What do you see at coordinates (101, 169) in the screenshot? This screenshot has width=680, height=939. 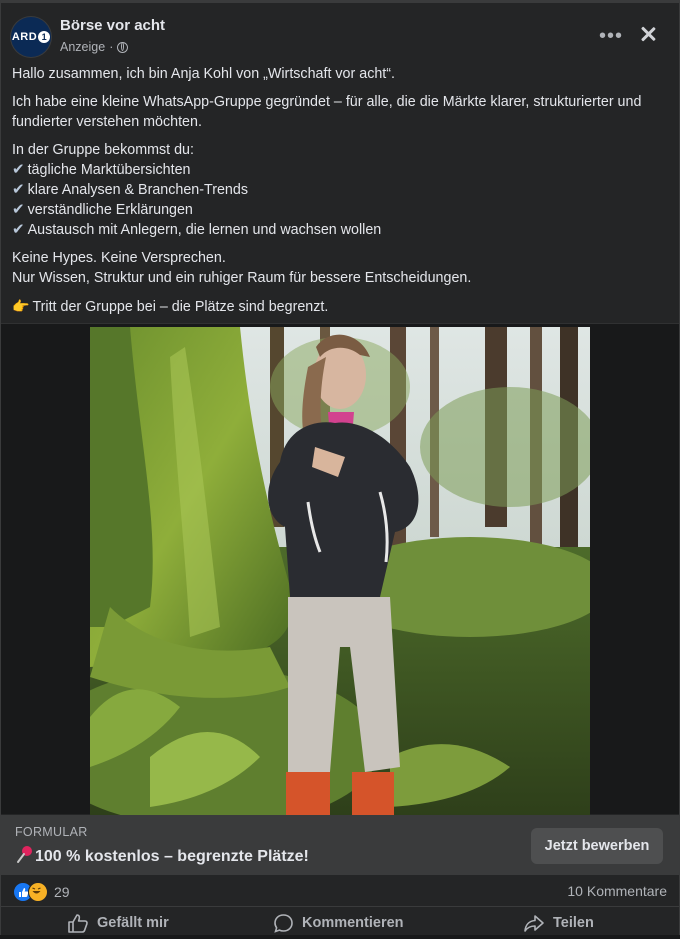 I see `list-item: ✔ tägliche Marktübersichten` at bounding box center [101, 169].